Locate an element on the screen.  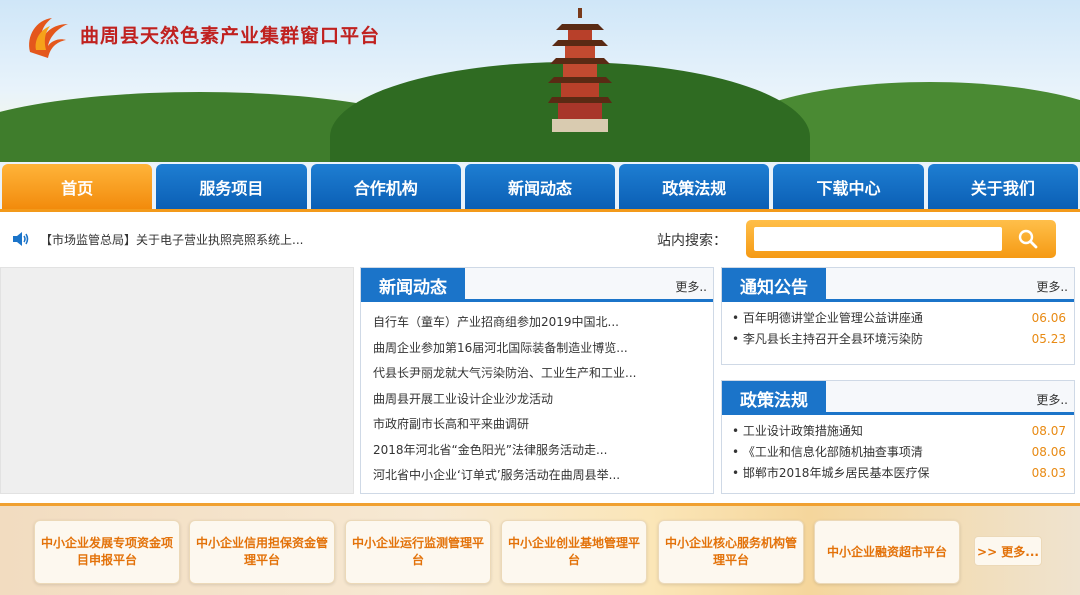
news-panel-title: 新闻动态 is located at coordinates (413, 285).